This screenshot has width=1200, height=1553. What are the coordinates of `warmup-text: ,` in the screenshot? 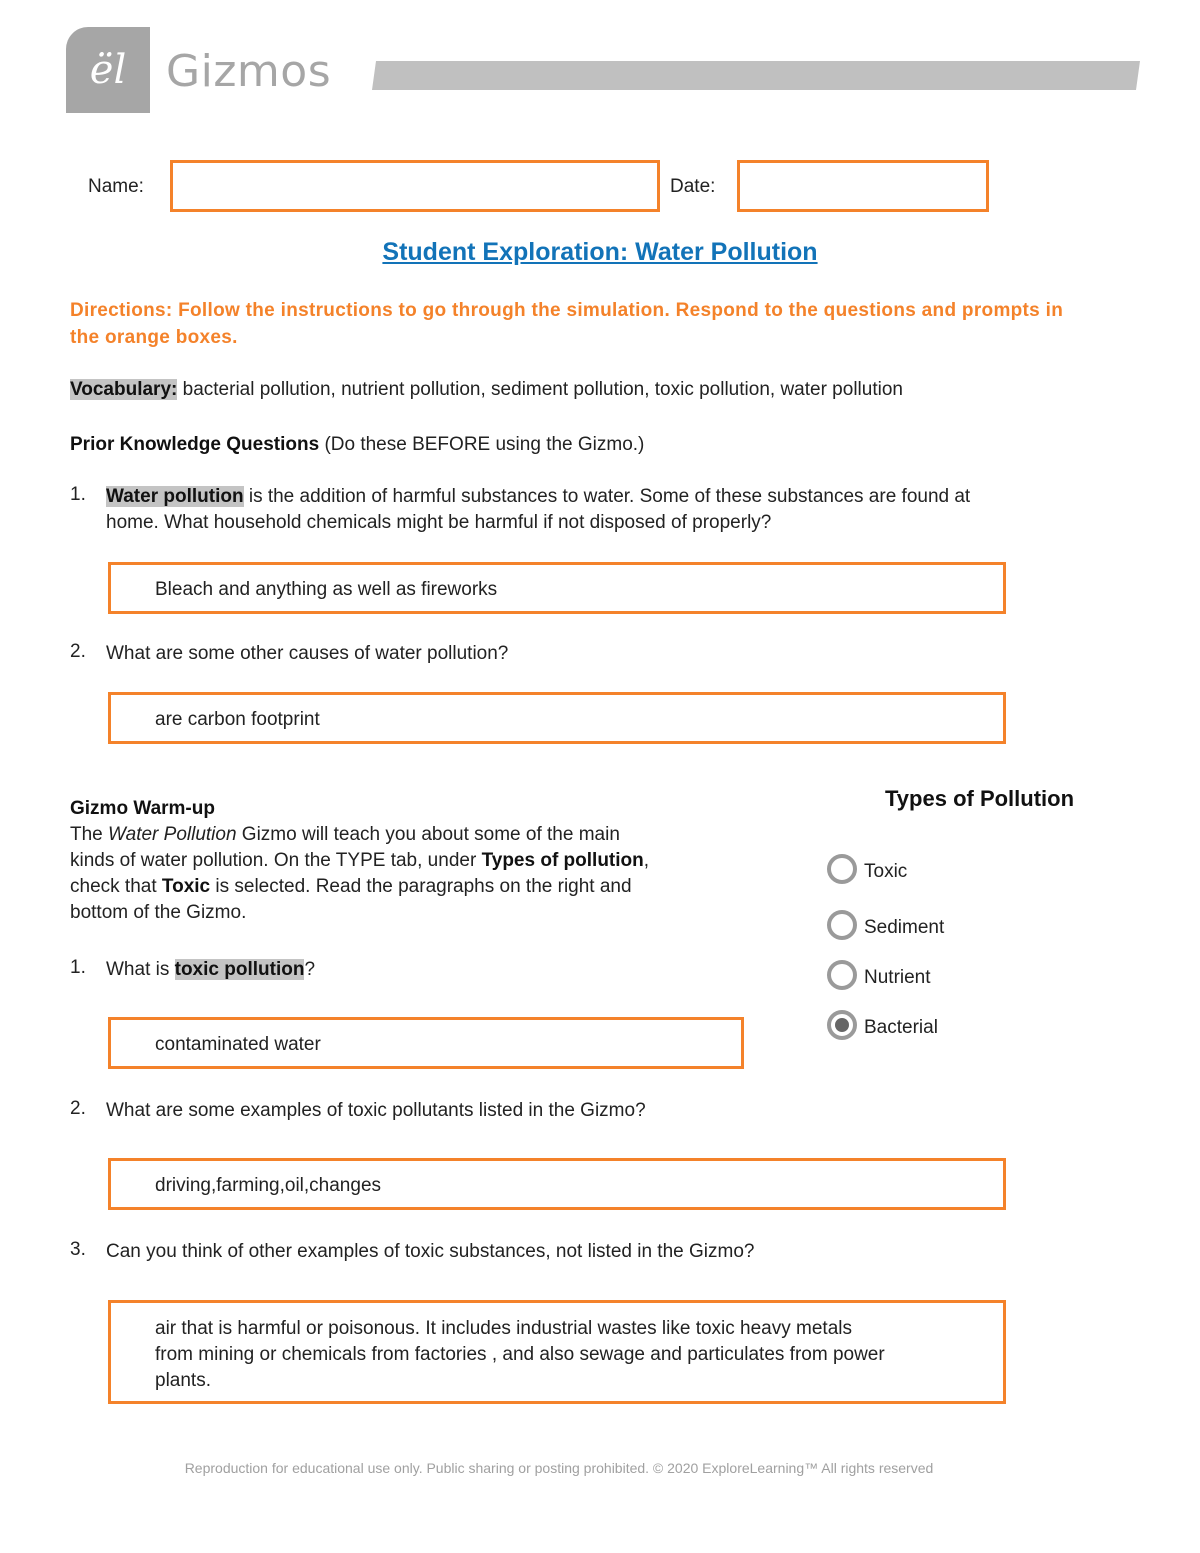 It's located at (646, 860).